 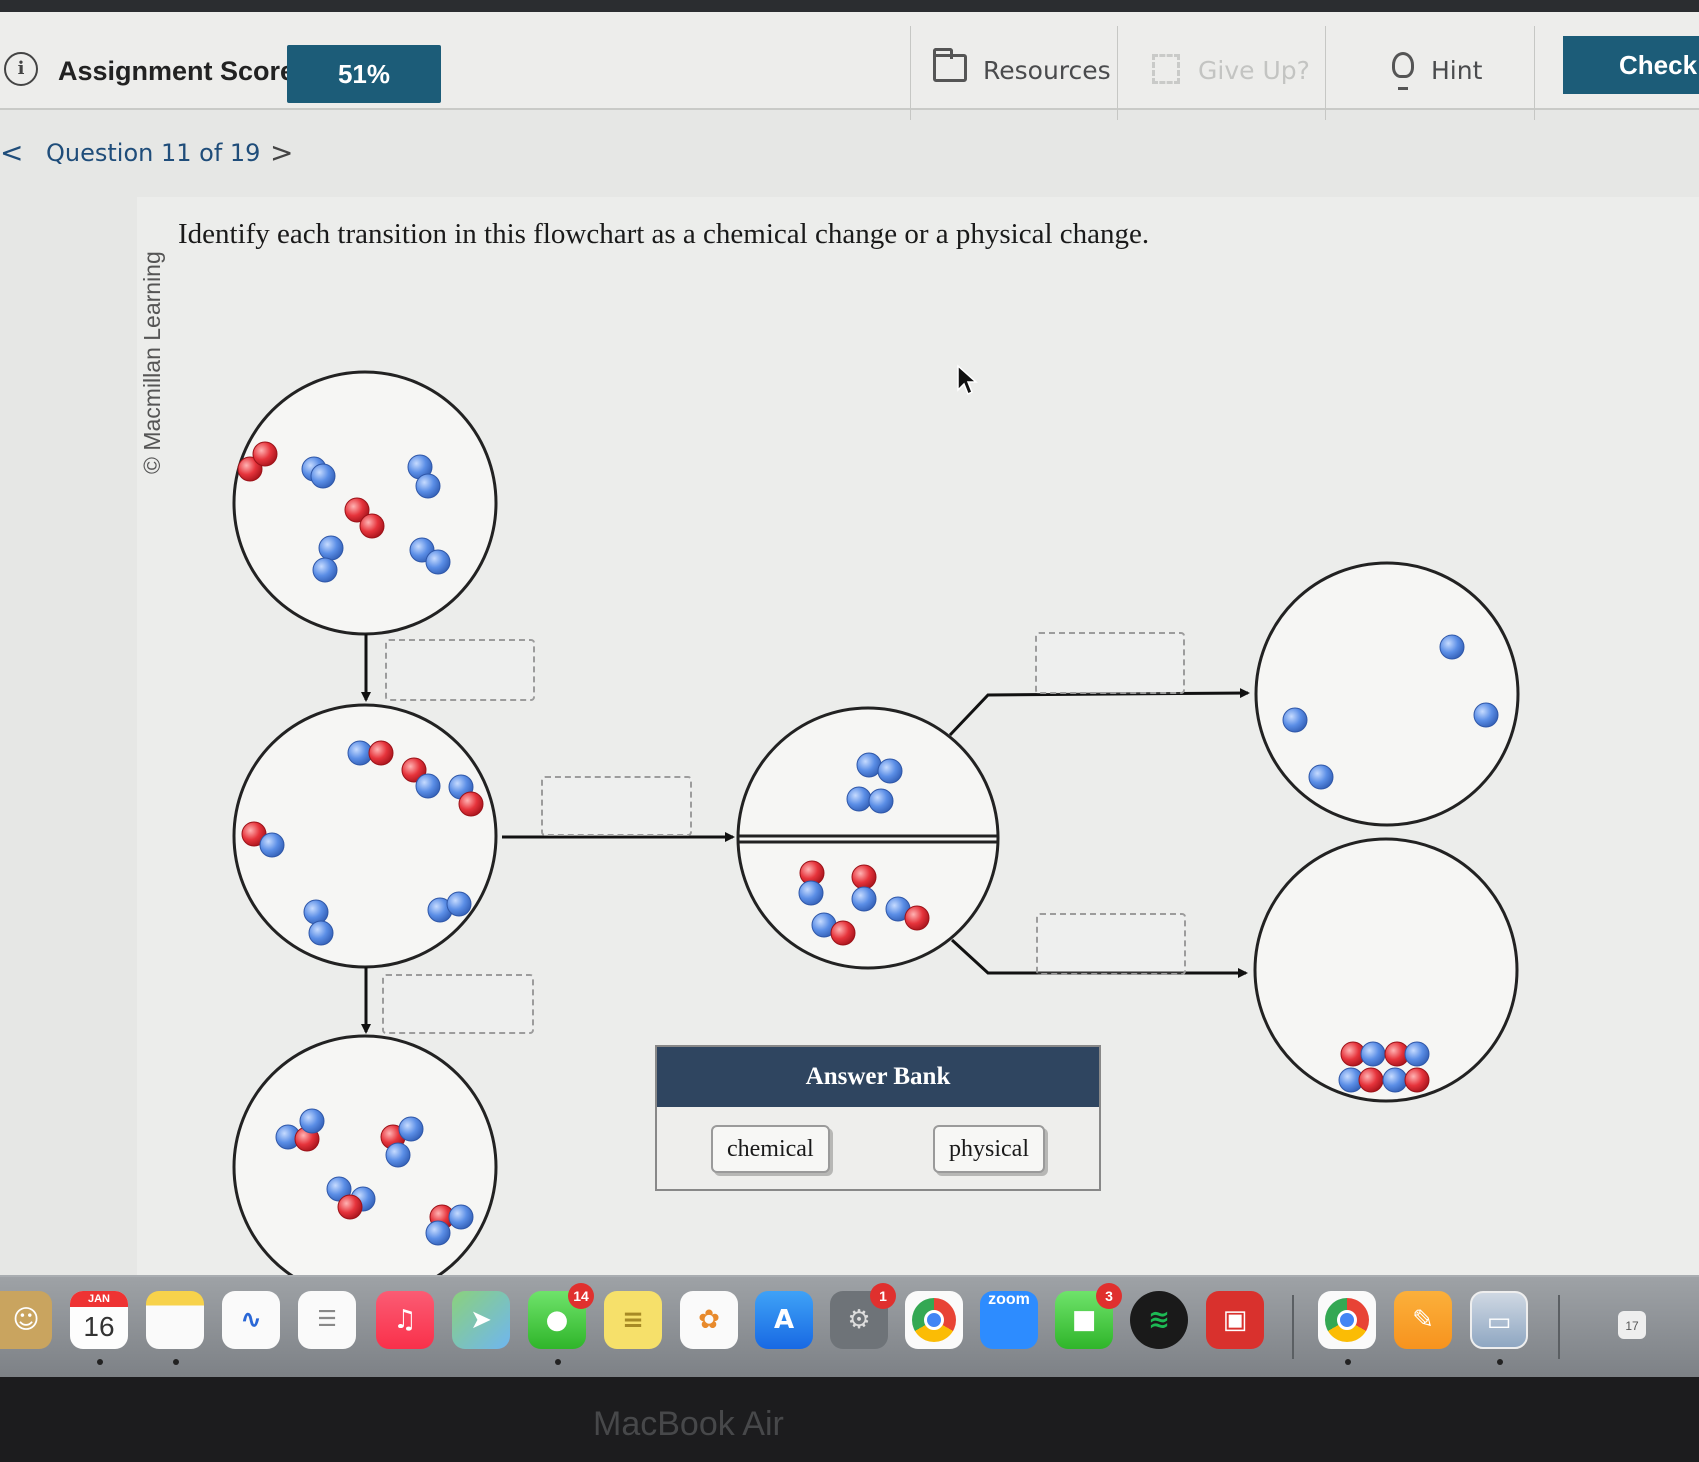 I want to click on preview-icon: ▭, so click(x=1499, y=1320).